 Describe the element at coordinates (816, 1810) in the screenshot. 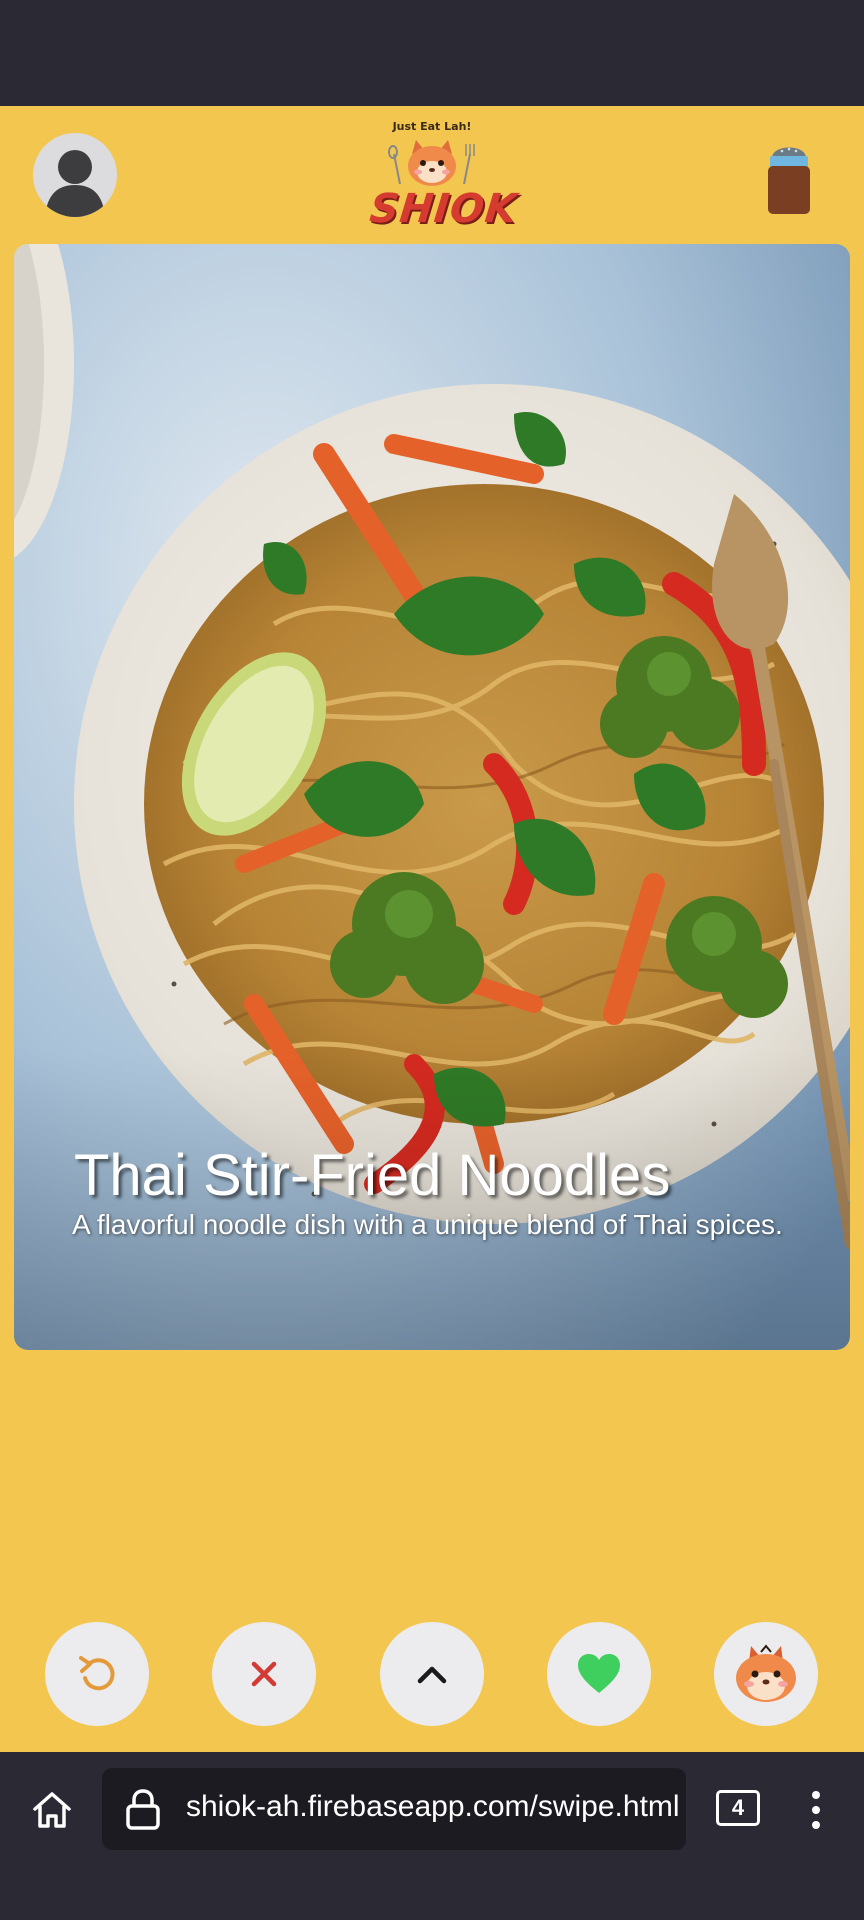

I see `more-options-icon` at that location.